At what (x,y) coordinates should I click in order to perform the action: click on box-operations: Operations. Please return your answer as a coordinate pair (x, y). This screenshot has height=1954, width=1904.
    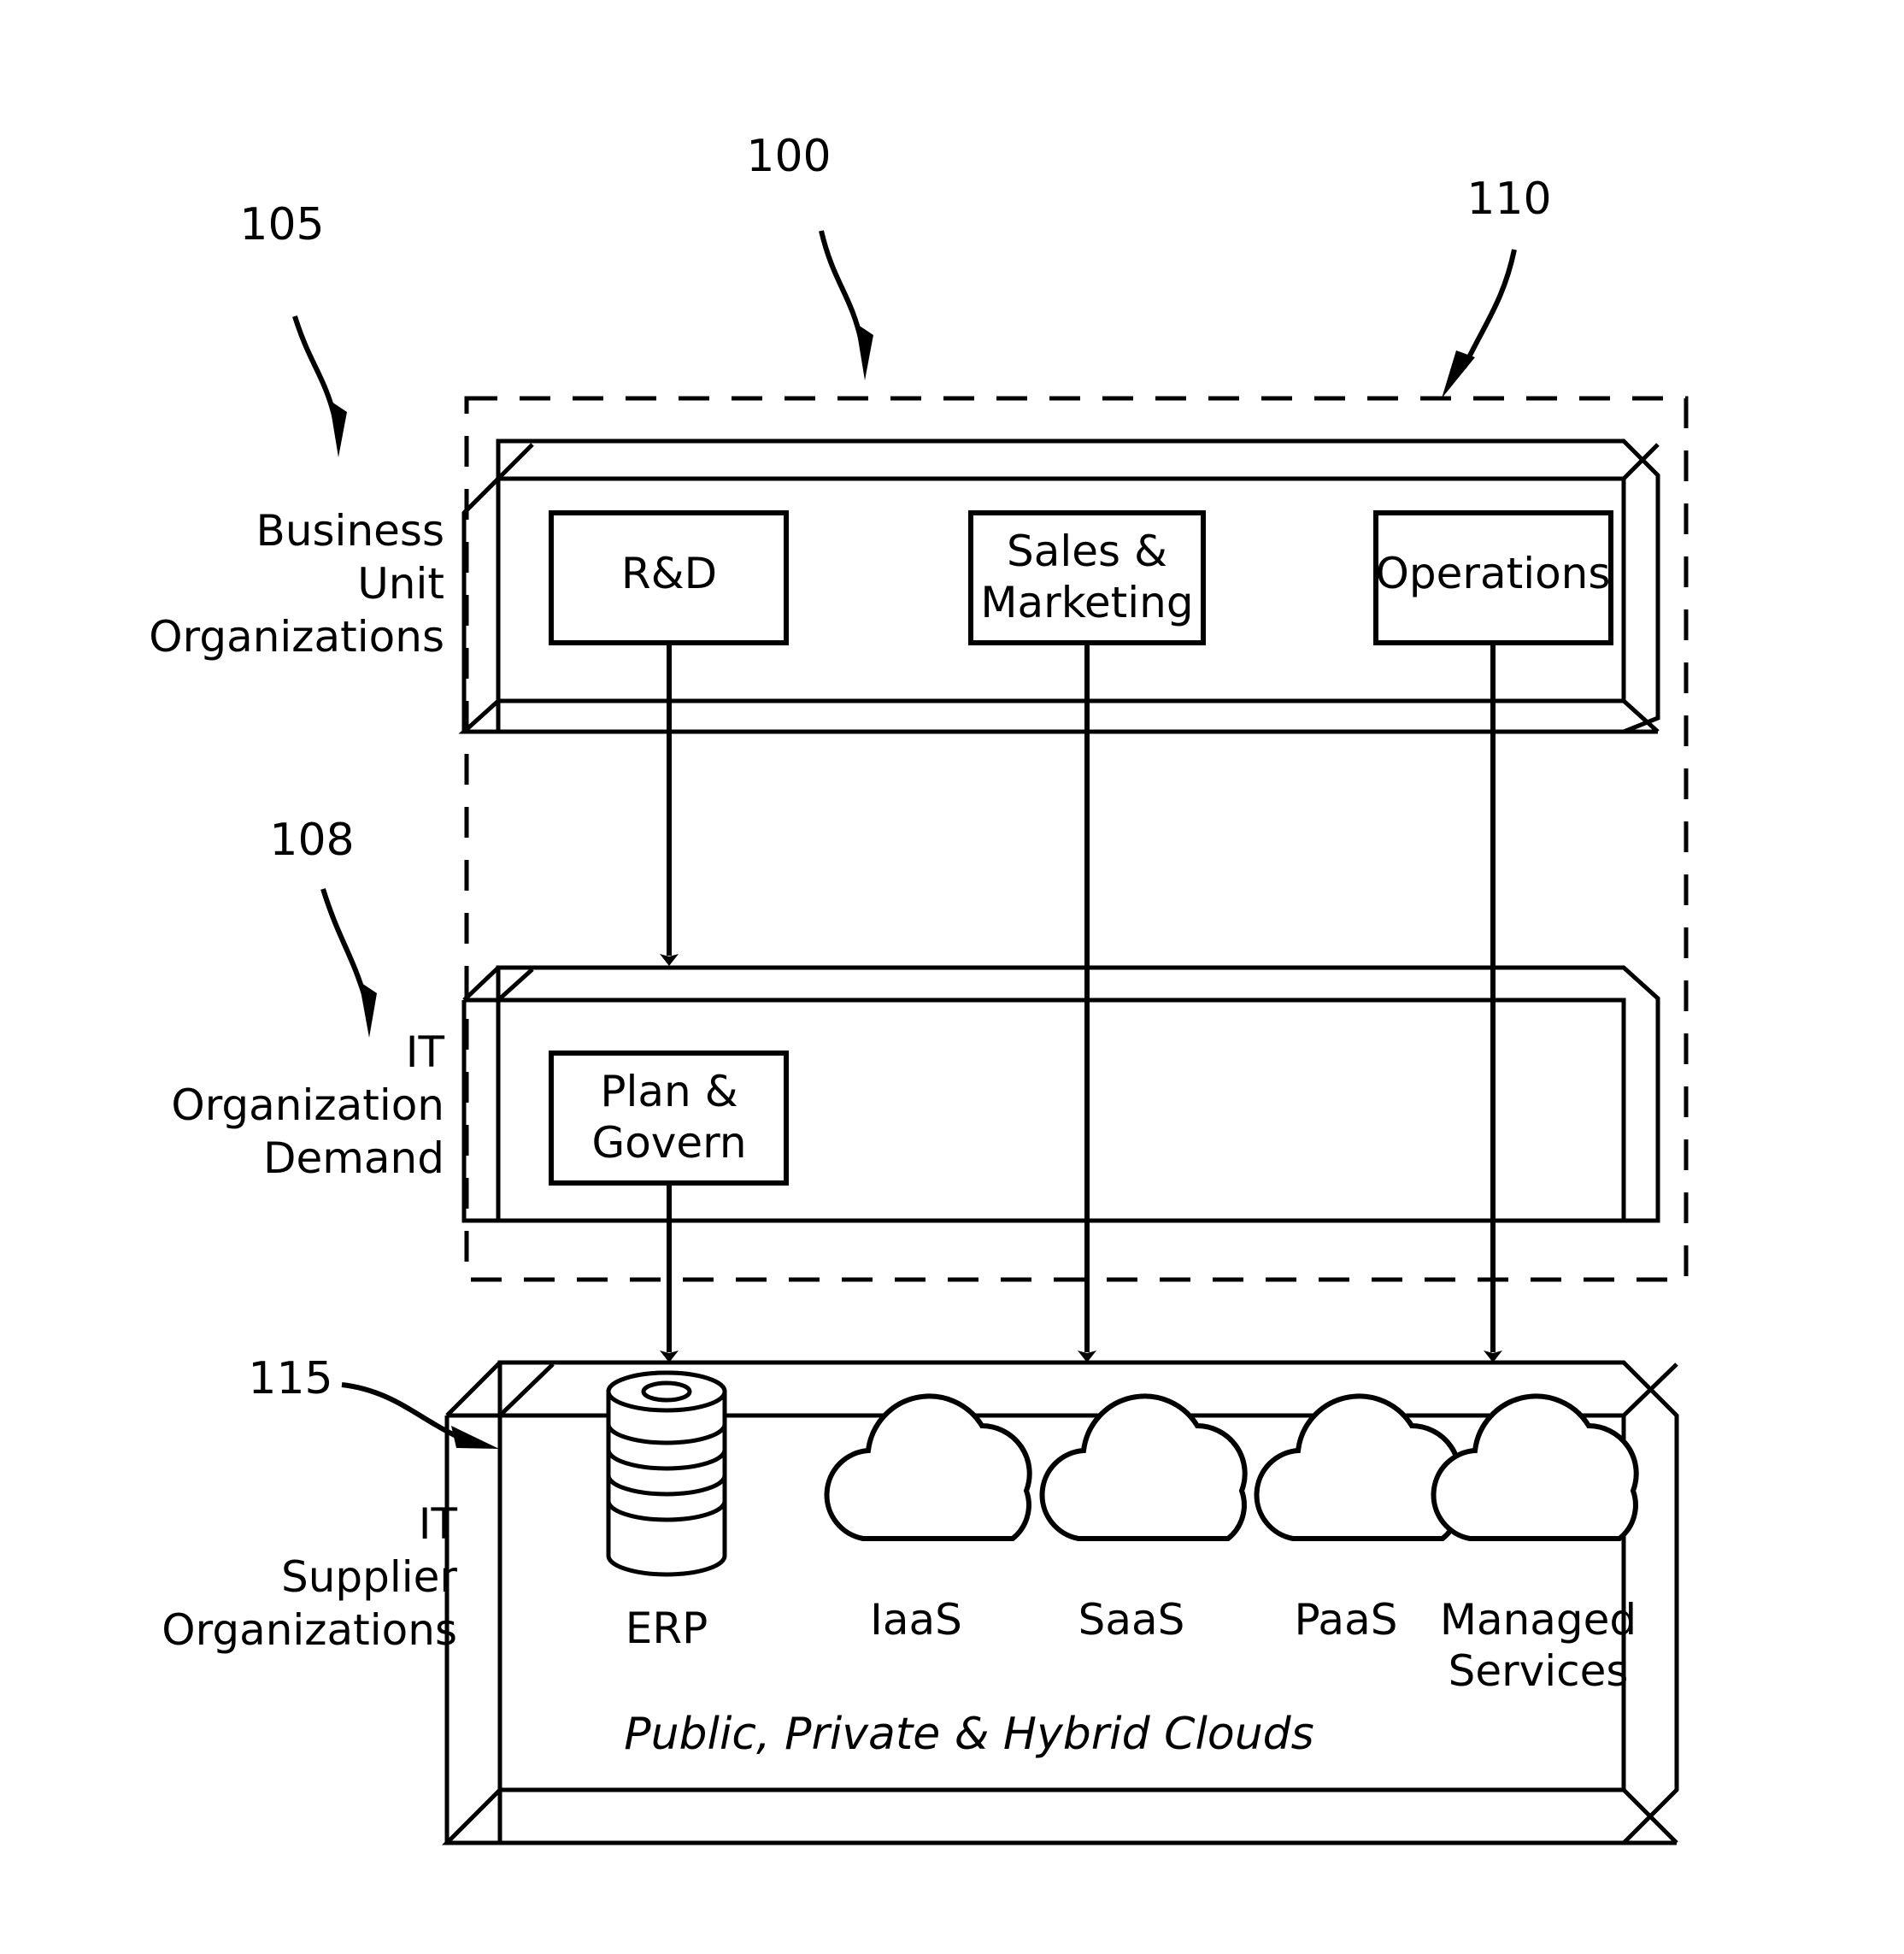
    Looking at the image, I should click on (1493, 577).